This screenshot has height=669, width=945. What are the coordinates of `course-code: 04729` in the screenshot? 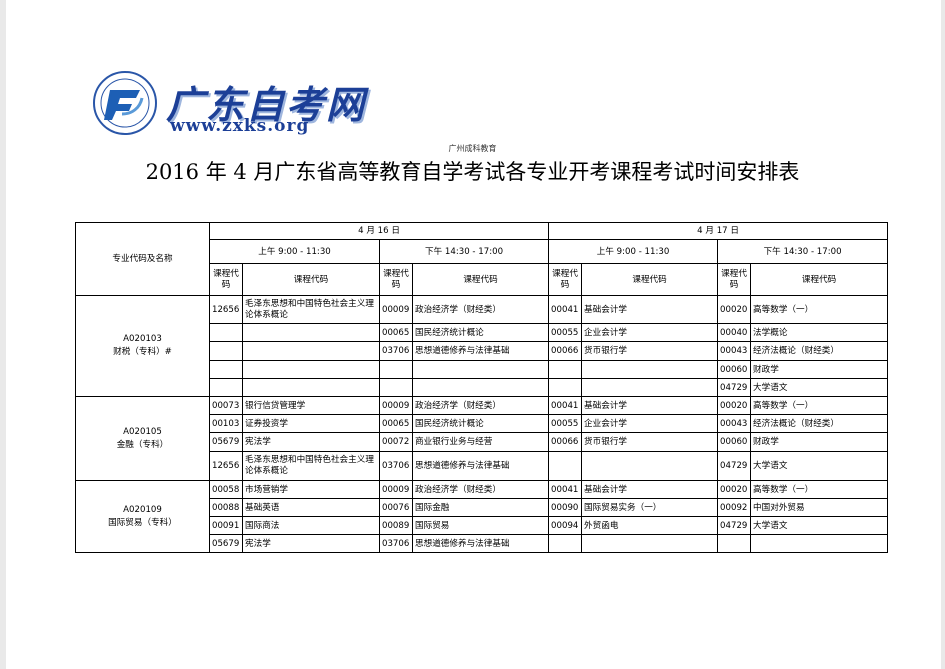 It's located at (734, 466).